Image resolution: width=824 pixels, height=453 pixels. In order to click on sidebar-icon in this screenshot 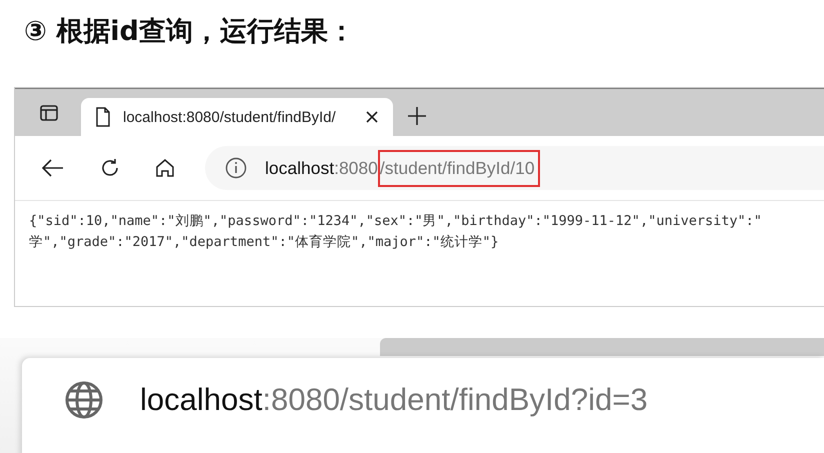, I will do `click(49, 113)`.